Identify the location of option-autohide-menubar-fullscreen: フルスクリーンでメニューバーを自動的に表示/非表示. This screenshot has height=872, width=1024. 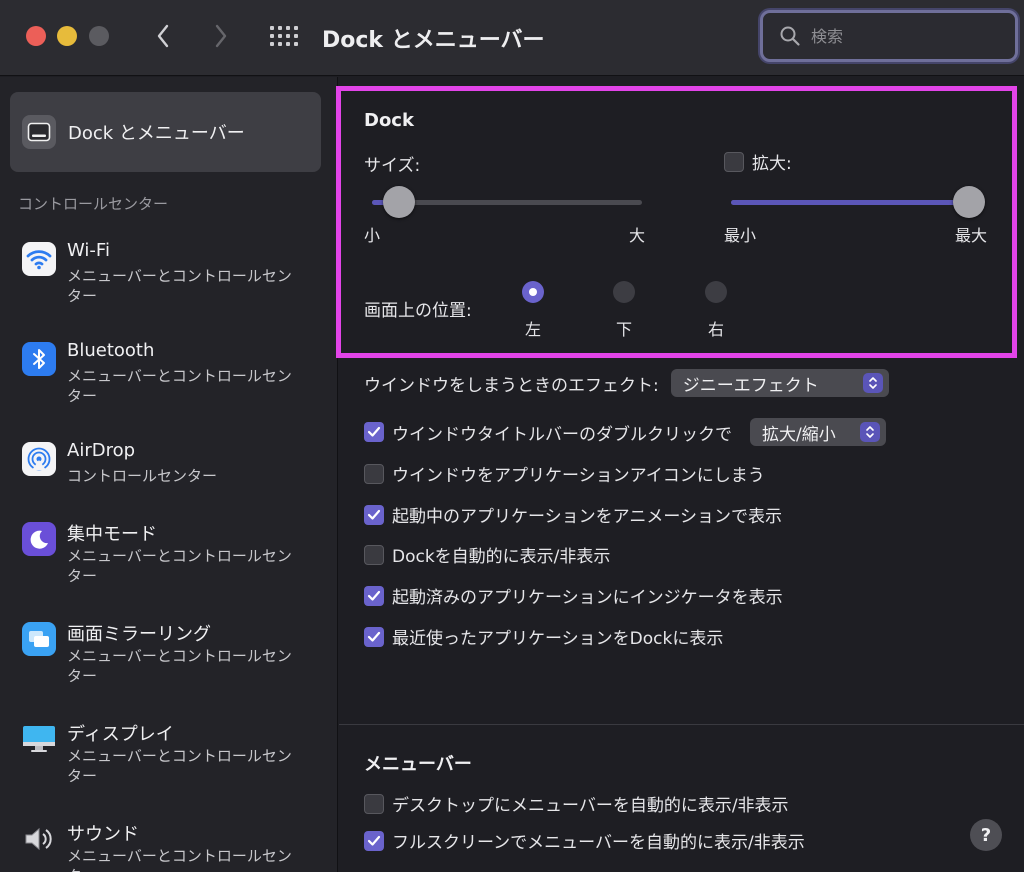
(584, 840).